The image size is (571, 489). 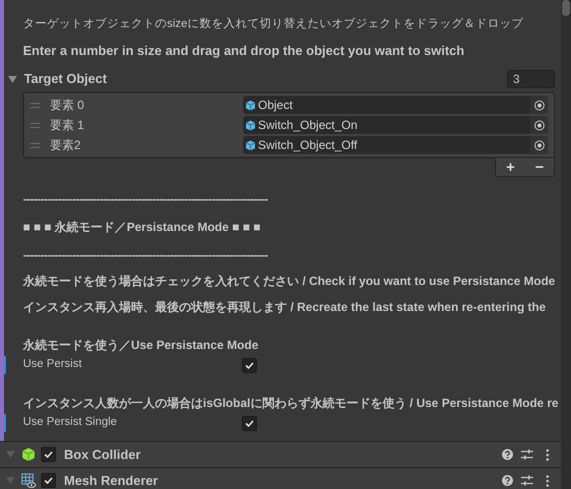 What do you see at coordinates (244, 51) in the screenshot?
I see `instruction-text: Enter a number in size and drag and drop the object you want to switch` at bounding box center [244, 51].